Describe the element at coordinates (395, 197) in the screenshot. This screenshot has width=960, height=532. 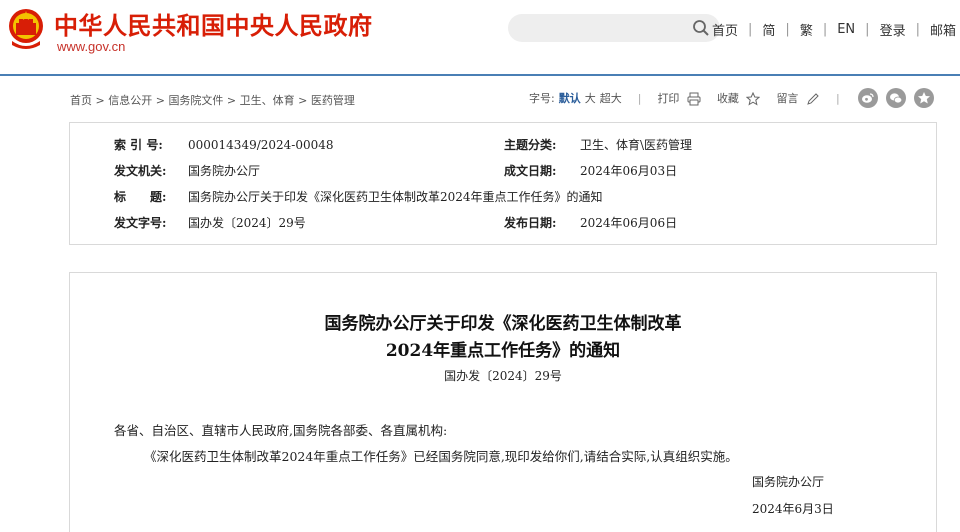
I see `title-value: 国务院办公厅关于印发《深化医药卫生体制改革2024年重点工作任务》的通知` at that location.